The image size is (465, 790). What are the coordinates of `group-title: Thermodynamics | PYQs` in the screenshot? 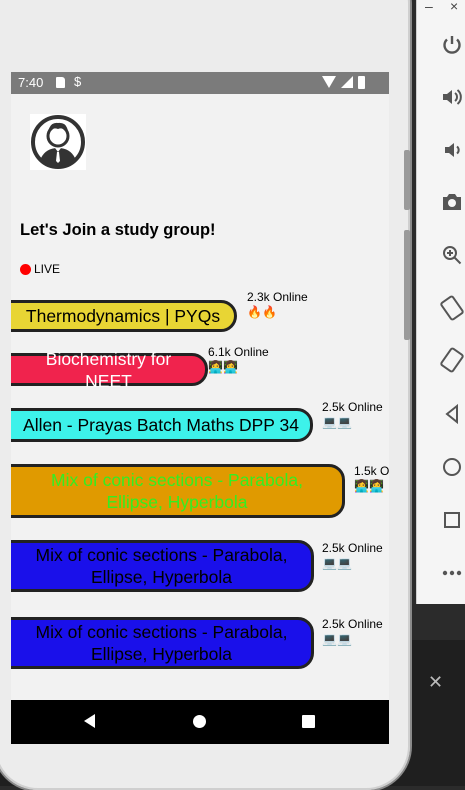 It's located at (123, 316).